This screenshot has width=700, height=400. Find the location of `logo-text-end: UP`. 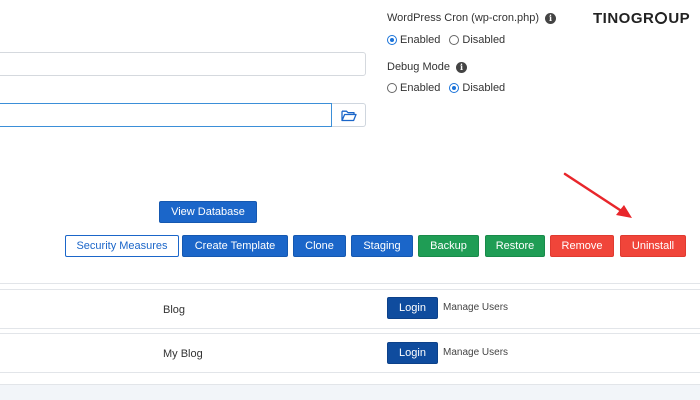

logo-text-end: UP is located at coordinates (679, 18).